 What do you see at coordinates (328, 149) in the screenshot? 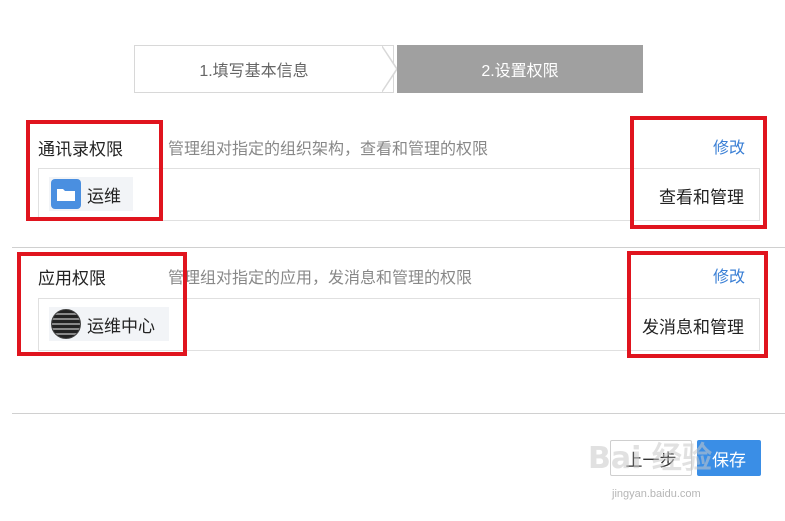
I see `contacts-permission-description: 管理组对指定的组织架构，查看和管理的权限` at bounding box center [328, 149].